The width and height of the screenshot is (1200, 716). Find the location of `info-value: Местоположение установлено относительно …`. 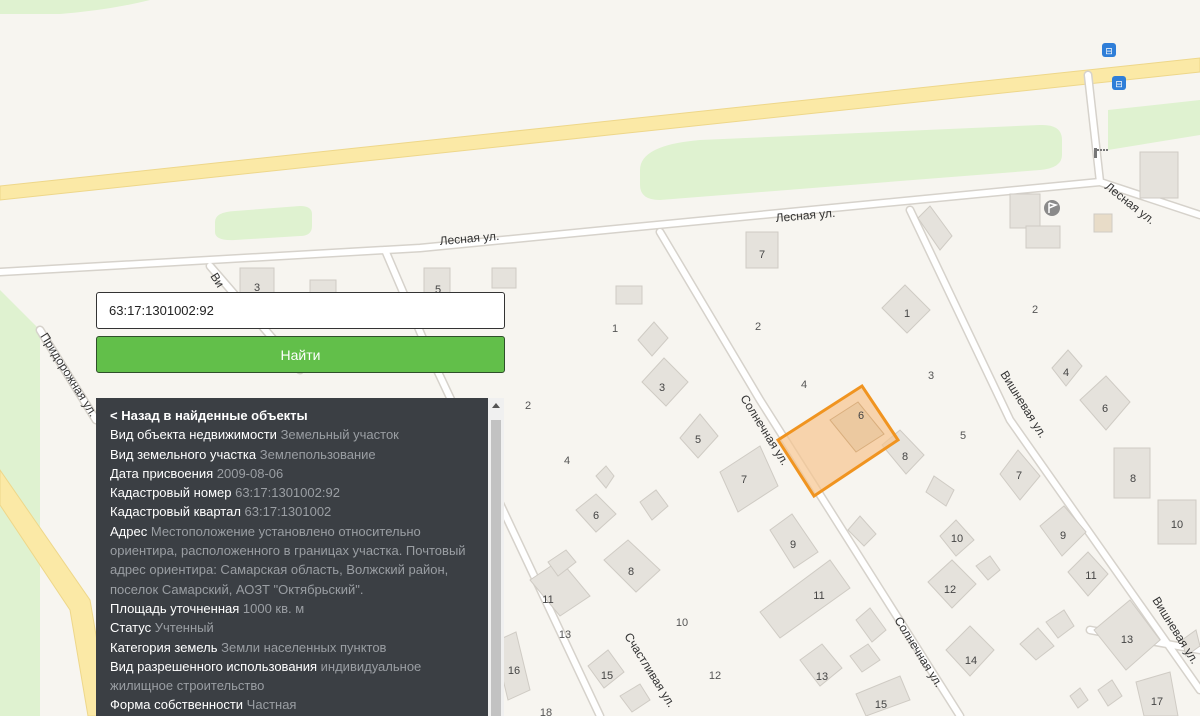

info-value: Местоположение установлено относительно … is located at coordinates (288, 560).